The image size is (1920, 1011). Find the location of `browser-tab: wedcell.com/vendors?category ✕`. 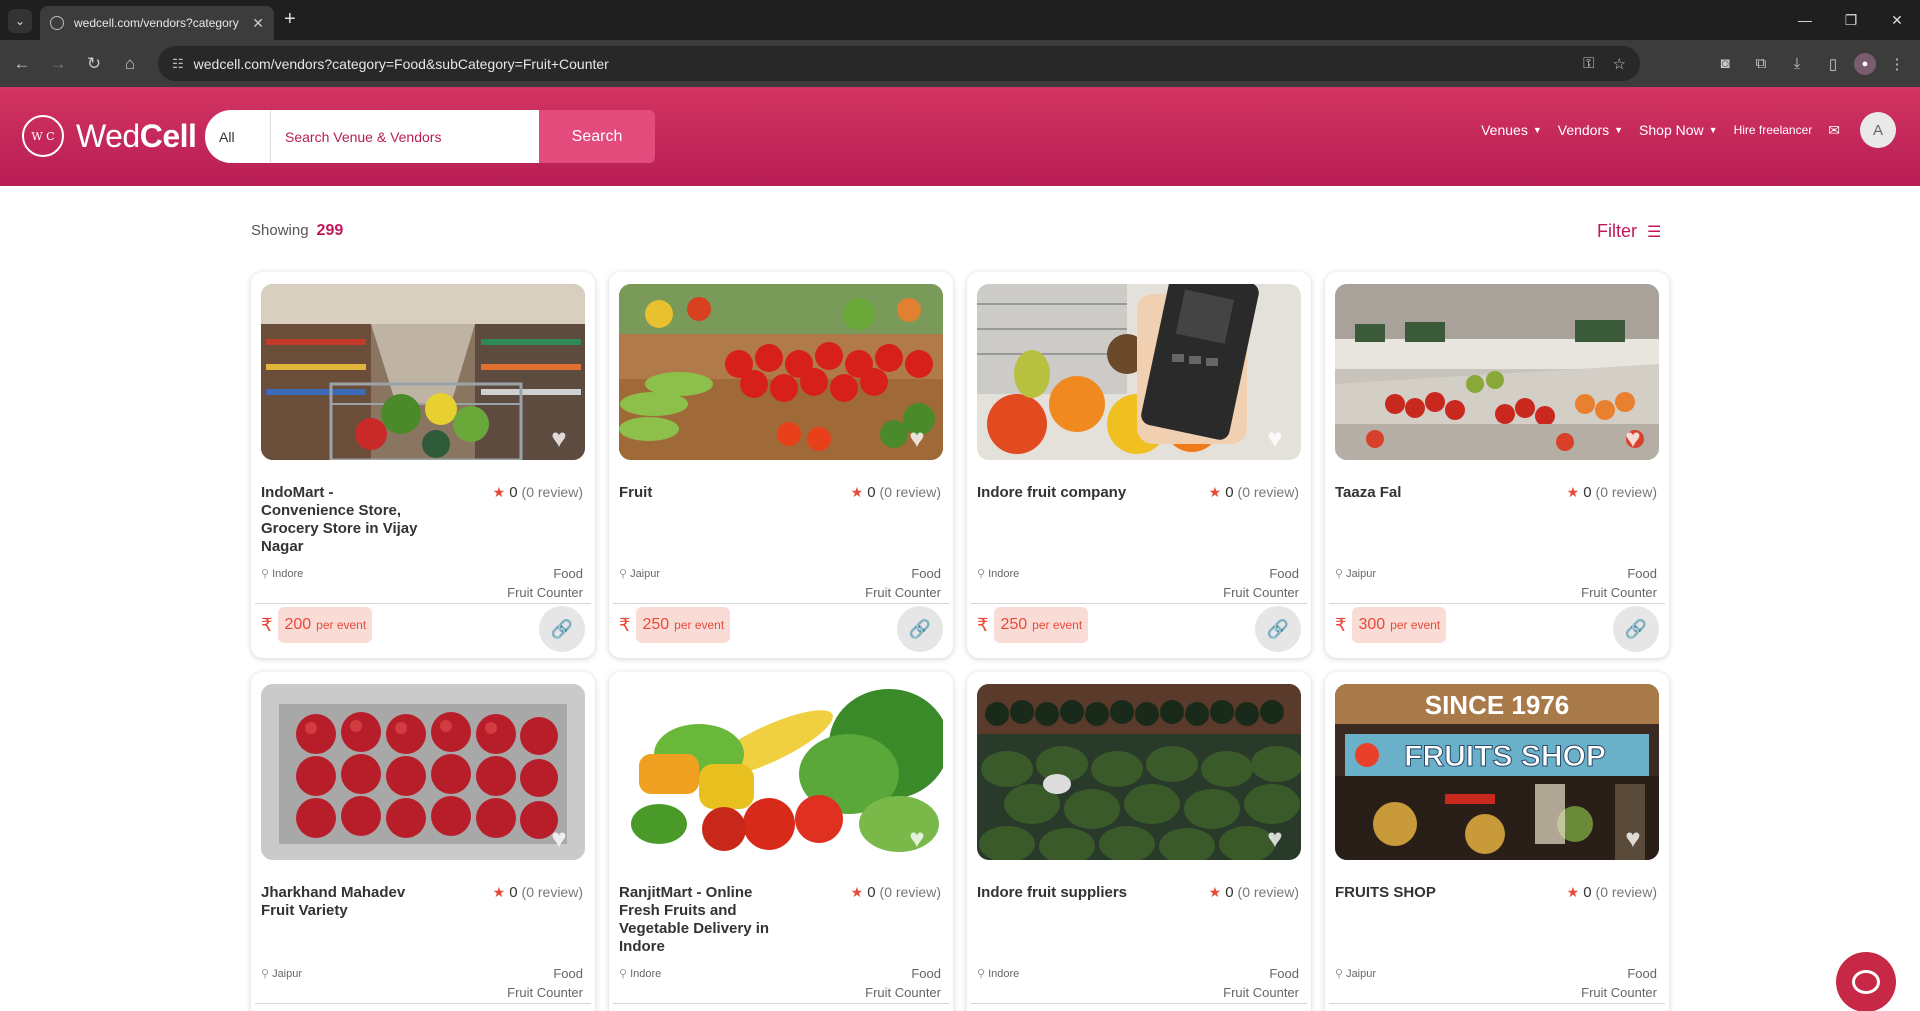

browser-tab: wedcell.com/vendors?category ✕ is located at coordinates (157, 23).